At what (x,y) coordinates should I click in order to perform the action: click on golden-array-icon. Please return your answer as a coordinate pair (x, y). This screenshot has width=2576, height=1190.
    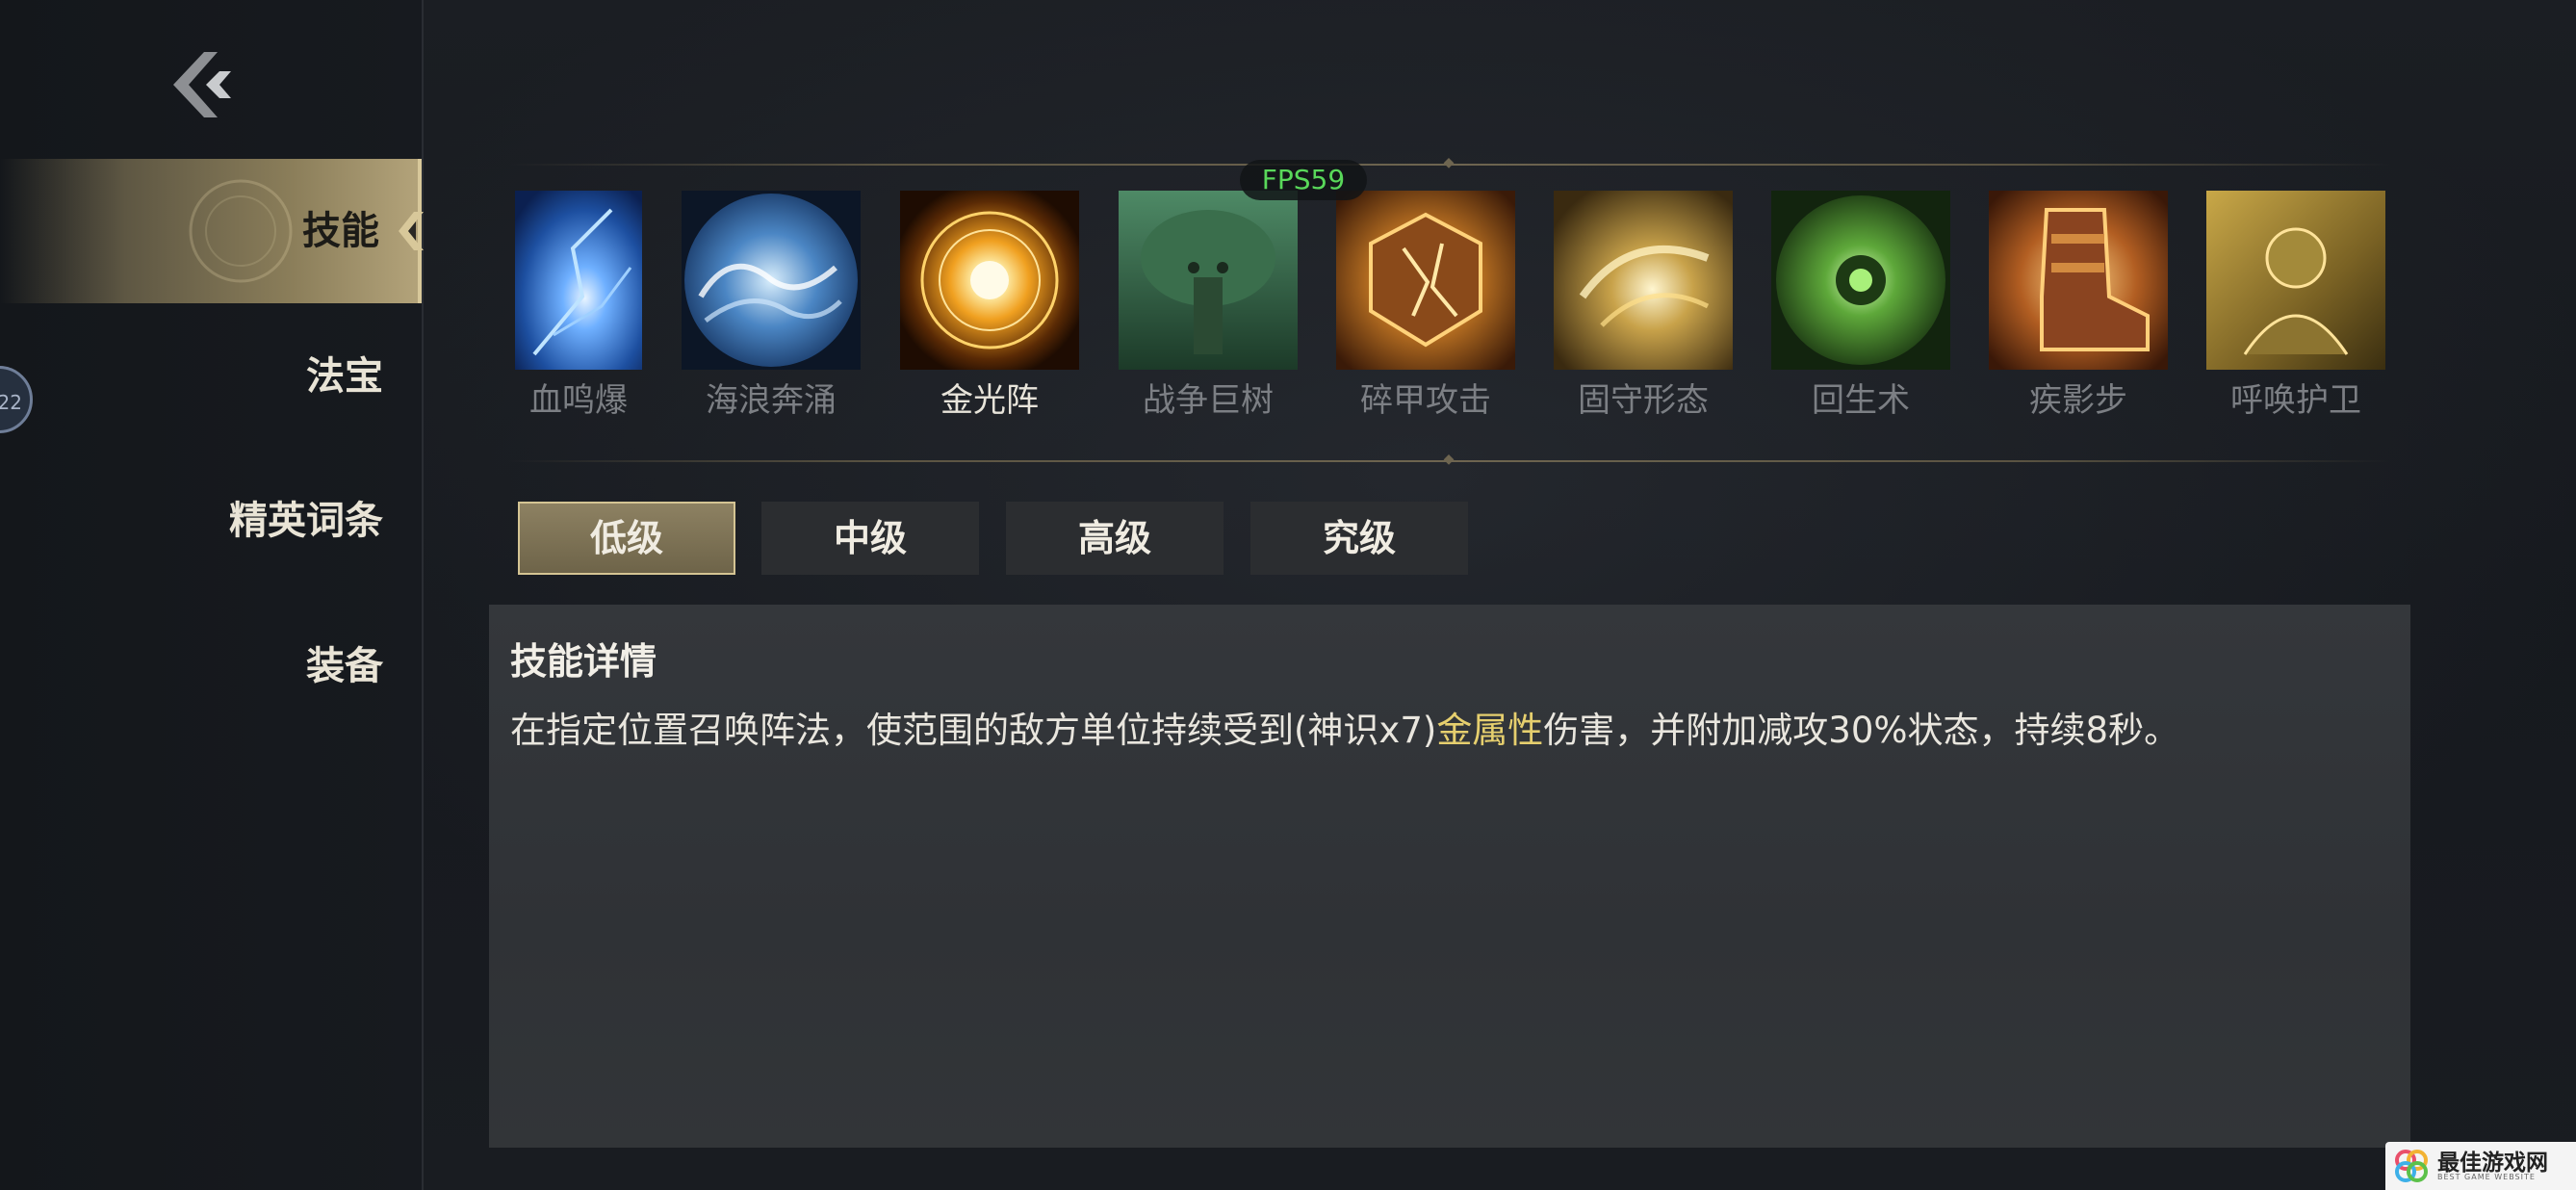
    Looking at the image, I should click on (989, 280).